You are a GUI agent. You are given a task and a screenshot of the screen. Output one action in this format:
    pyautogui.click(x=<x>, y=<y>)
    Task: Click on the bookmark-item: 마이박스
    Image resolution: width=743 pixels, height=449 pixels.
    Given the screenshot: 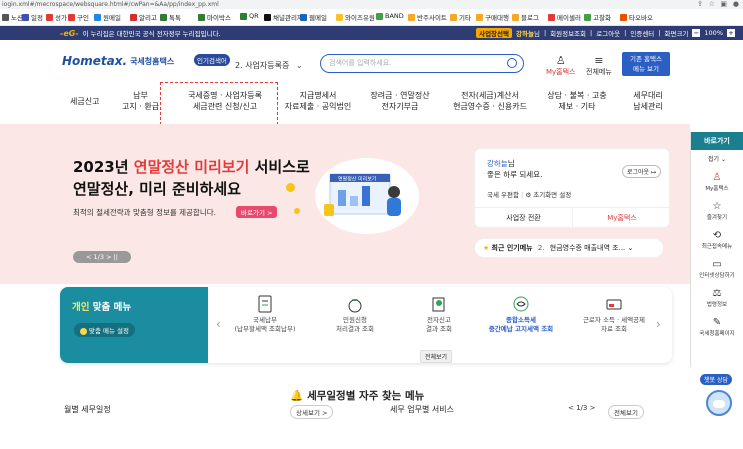 What is the action you would take?
    pyautogui.click(x=214, y=17)
    